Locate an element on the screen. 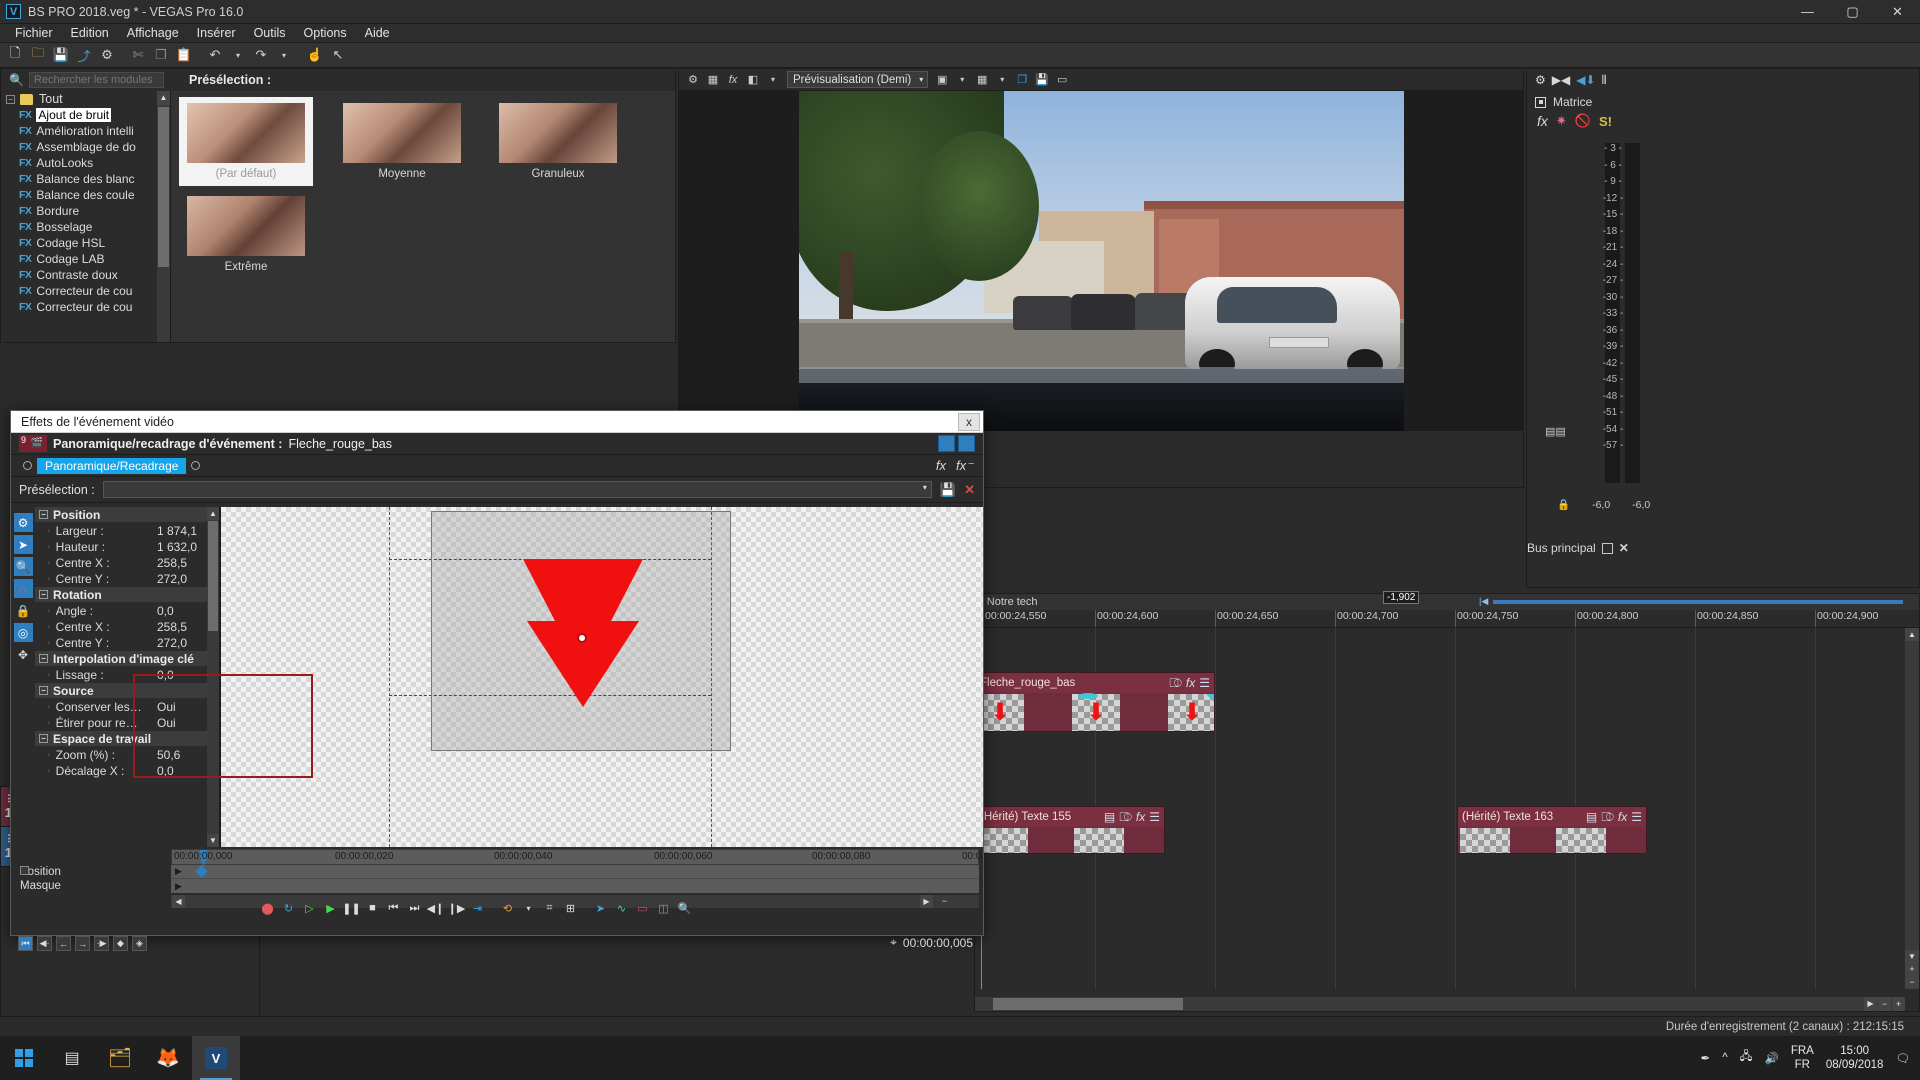 This screenshot has width=1920, height=1080. firefox-icon: 🦊 is located at coordinates (168, 1058).